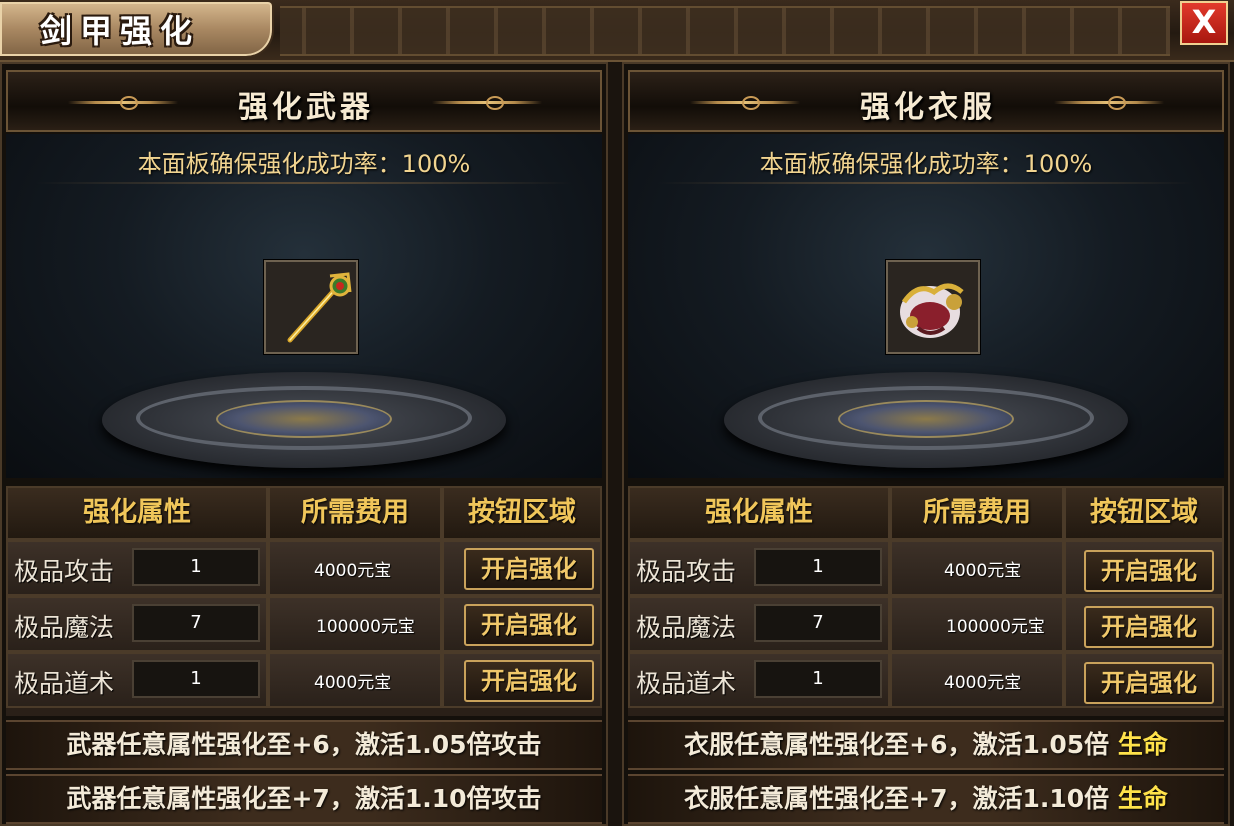  I want to click on bonus-text: 衣服任意属性强化至+7，激活1.10倍, so click(901, 798).